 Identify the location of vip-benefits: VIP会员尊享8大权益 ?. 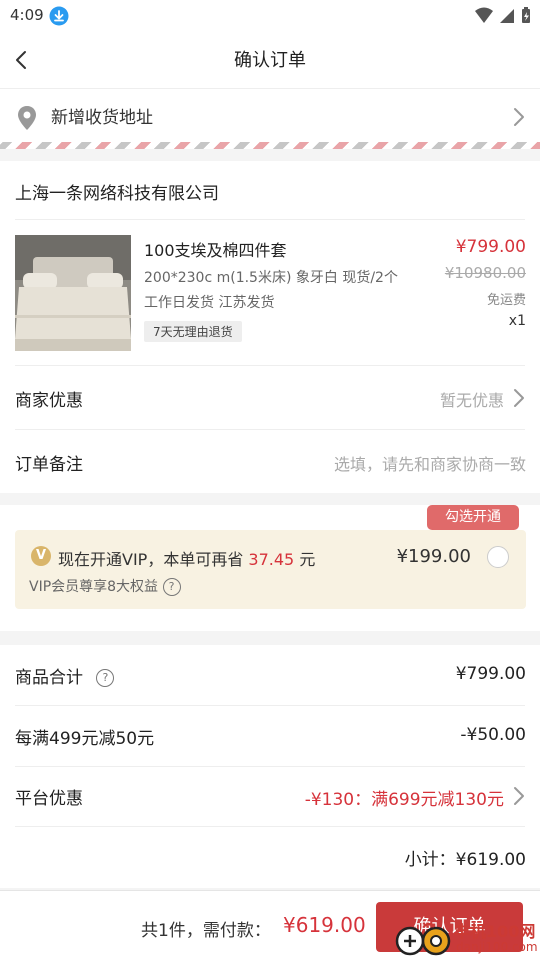
(105, 586).